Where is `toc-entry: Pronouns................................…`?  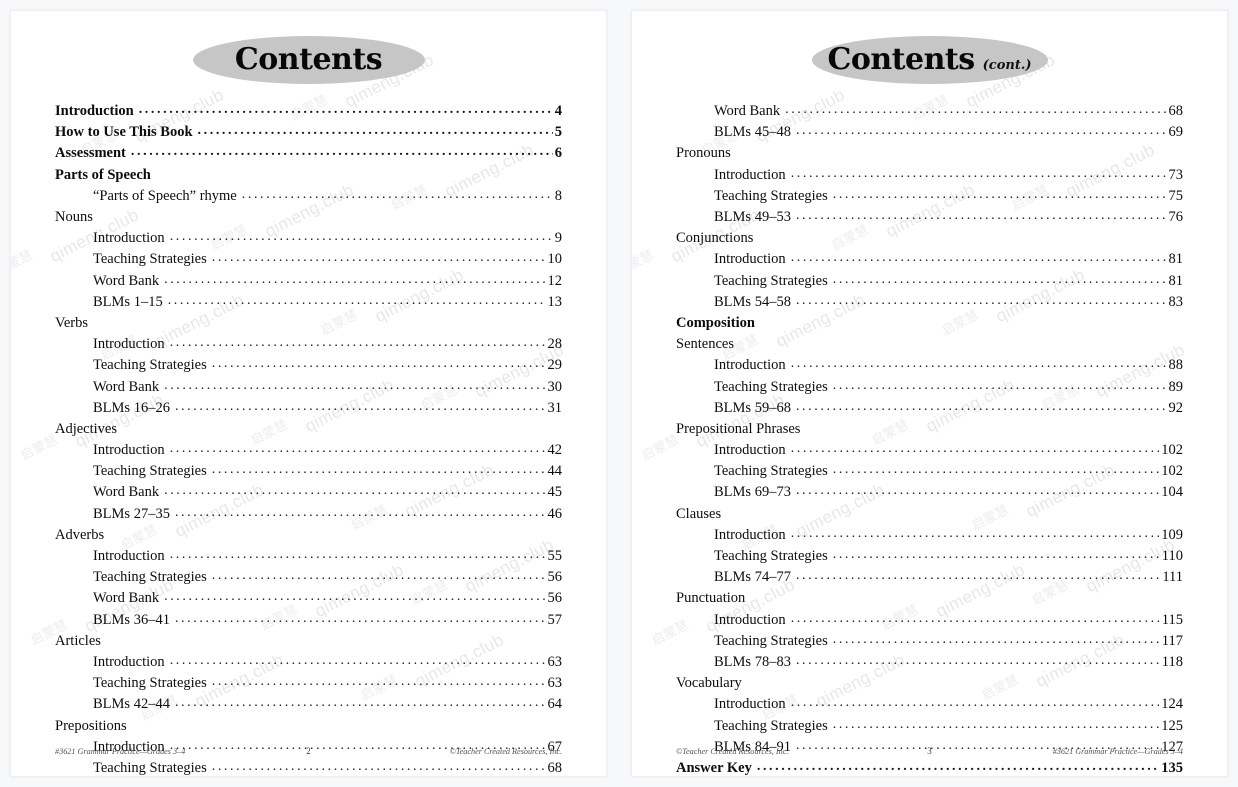
toc-entry: Pronouns................................… is located at coordinates (929, 153).